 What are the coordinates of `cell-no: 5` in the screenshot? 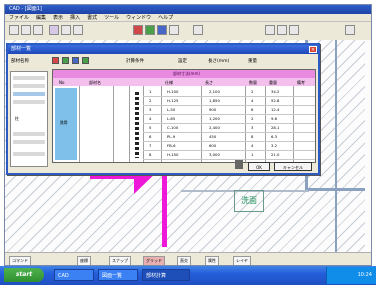 It's located at (150, 127).